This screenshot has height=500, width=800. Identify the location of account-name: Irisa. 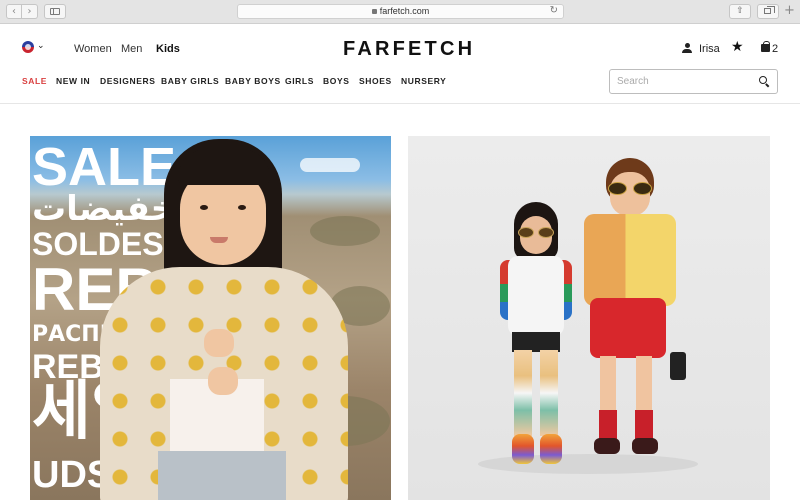
(709, 49).